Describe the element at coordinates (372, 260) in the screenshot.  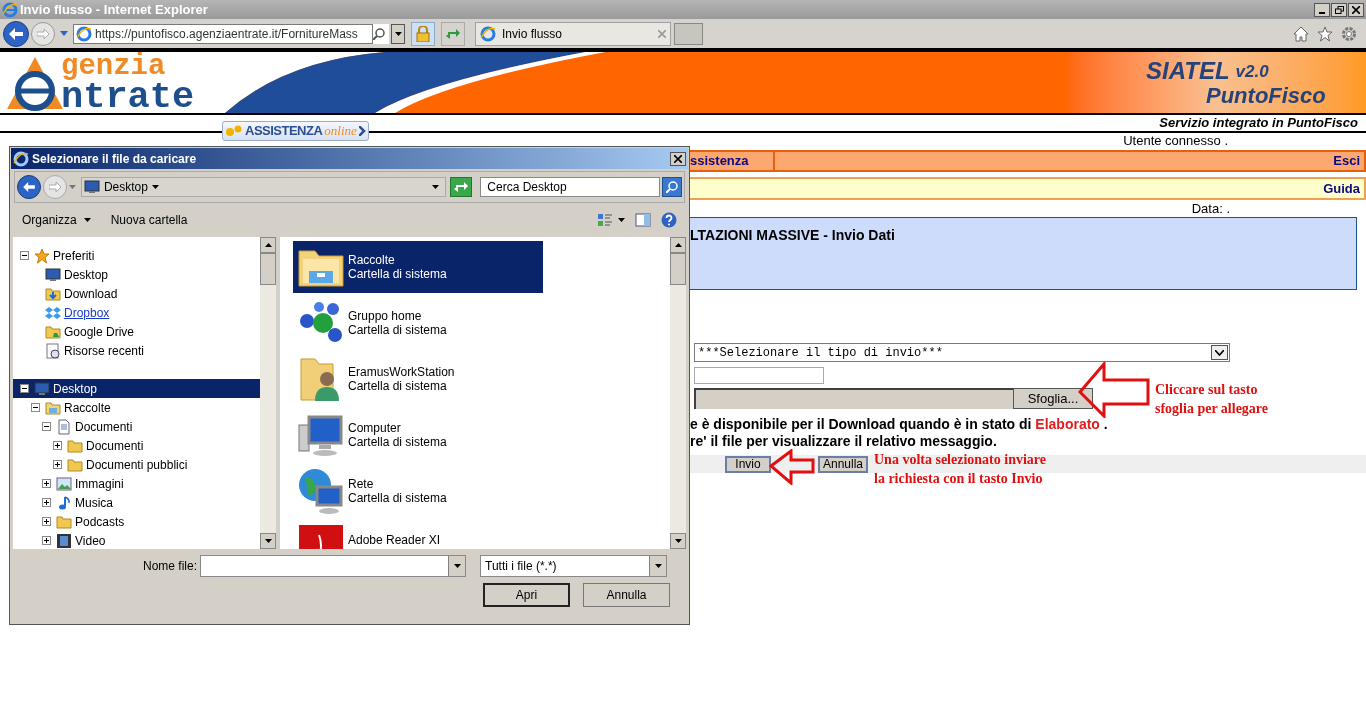
I see `file-name: Raccolte` at that location.